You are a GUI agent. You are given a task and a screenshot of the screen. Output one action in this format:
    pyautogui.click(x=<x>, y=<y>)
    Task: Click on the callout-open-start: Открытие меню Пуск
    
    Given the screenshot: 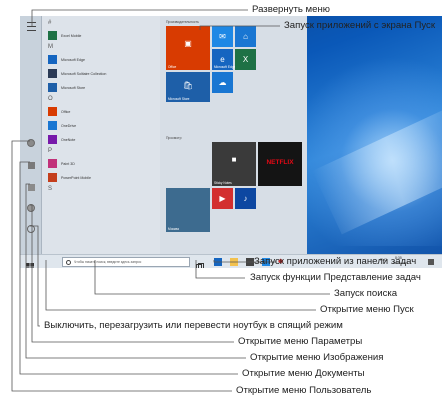 What is the action you would take?
    pyautogui.click(x=367, y=309)
    